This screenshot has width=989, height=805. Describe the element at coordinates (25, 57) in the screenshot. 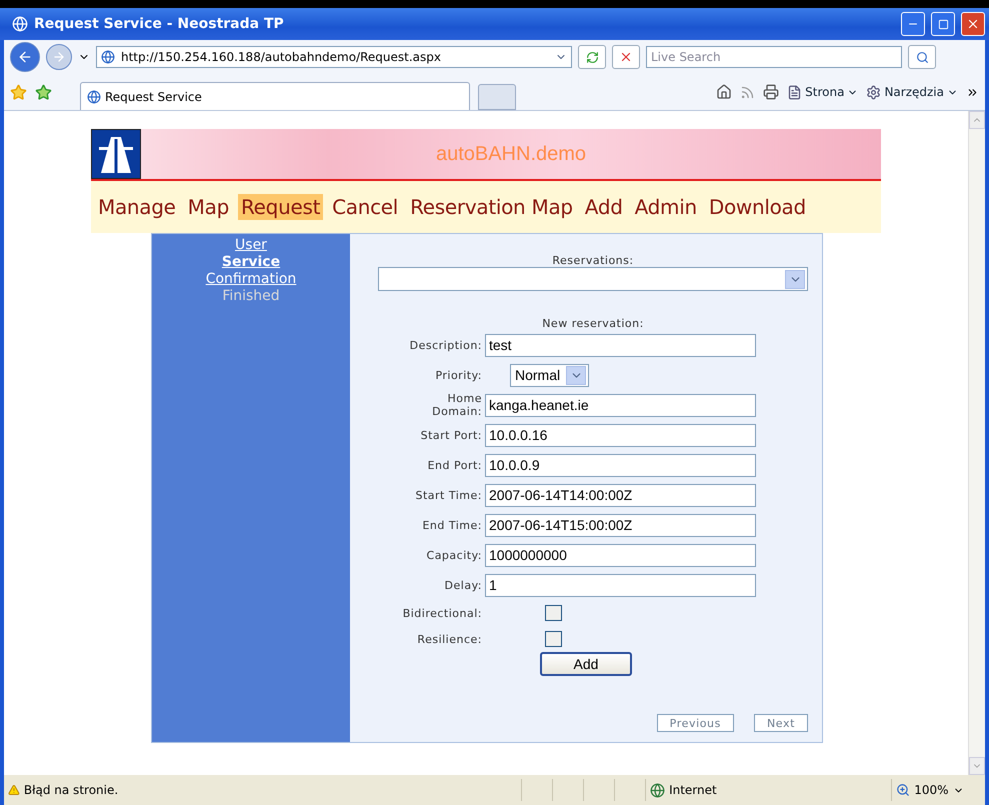

I see `back-button` at that location.